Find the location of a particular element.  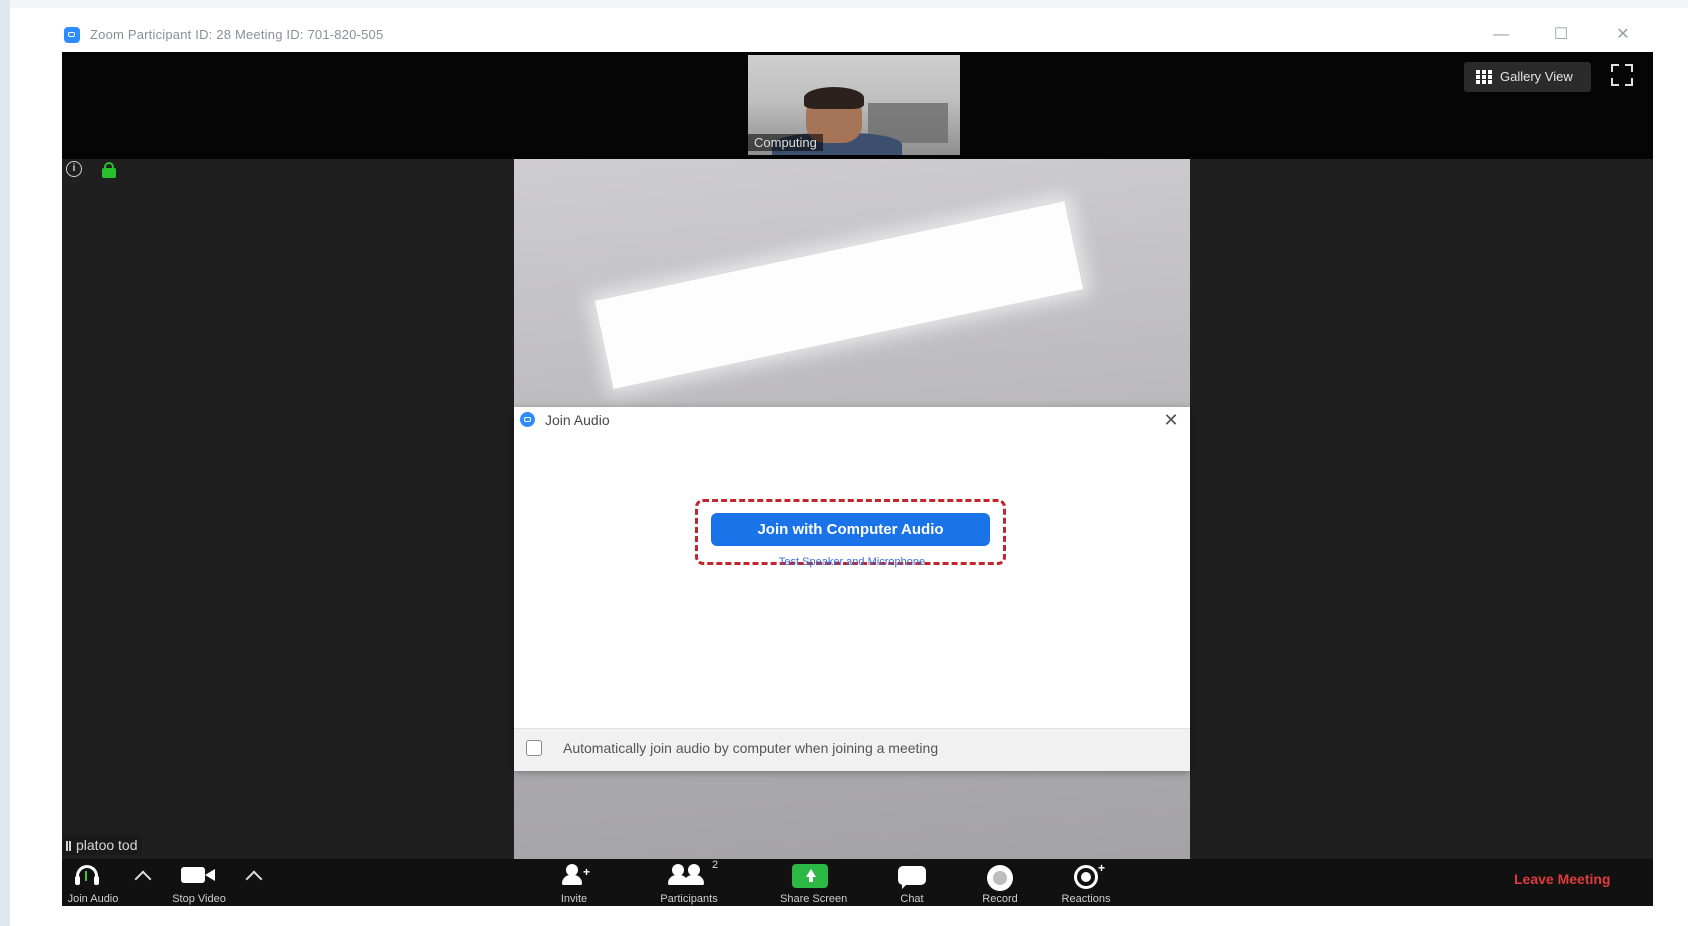

auto-join-checkbox is located at coordinates (534, 748).